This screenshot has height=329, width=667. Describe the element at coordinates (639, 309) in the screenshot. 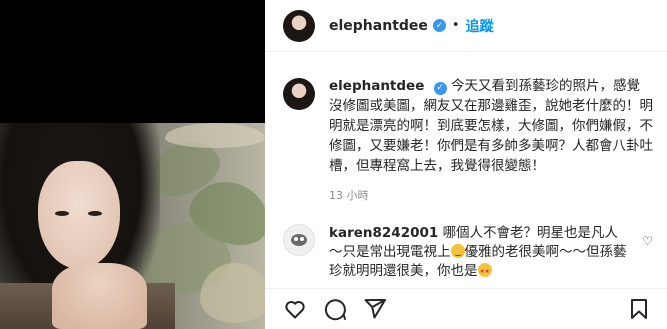

I see `bookmark-icon` at that location.